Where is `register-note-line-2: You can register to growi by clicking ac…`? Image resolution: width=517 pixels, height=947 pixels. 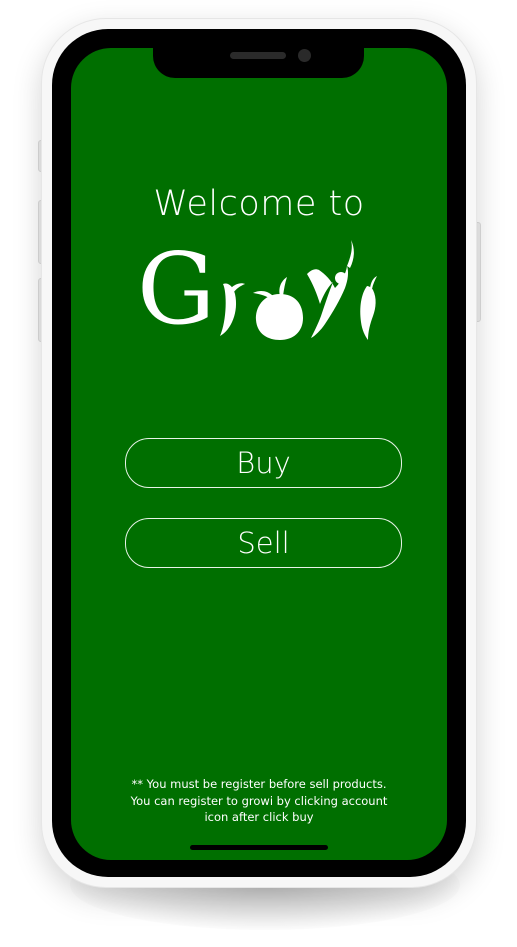
register-note-line-2: You can register to growi by clicking ac… is located at coordinates (259, 800).